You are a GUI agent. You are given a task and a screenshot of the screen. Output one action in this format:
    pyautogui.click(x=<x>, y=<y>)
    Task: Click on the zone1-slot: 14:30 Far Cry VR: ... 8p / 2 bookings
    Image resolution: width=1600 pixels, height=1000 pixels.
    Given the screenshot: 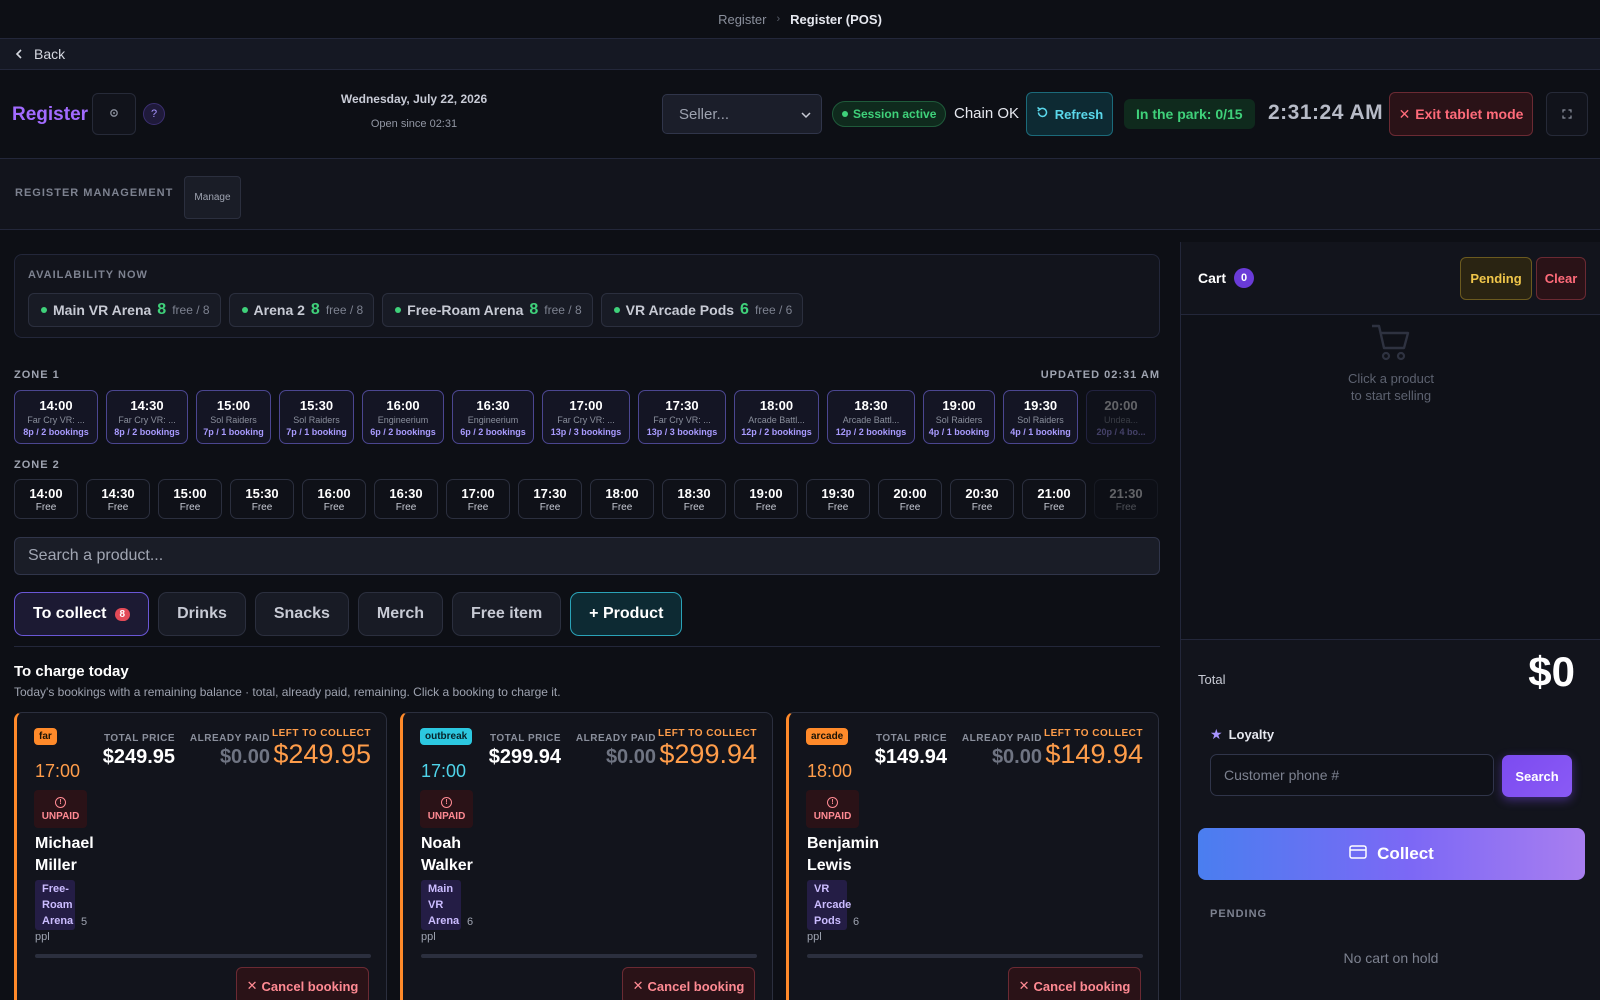 What is the action you would take?
    pyautogui.click(x=147, y=417)
    